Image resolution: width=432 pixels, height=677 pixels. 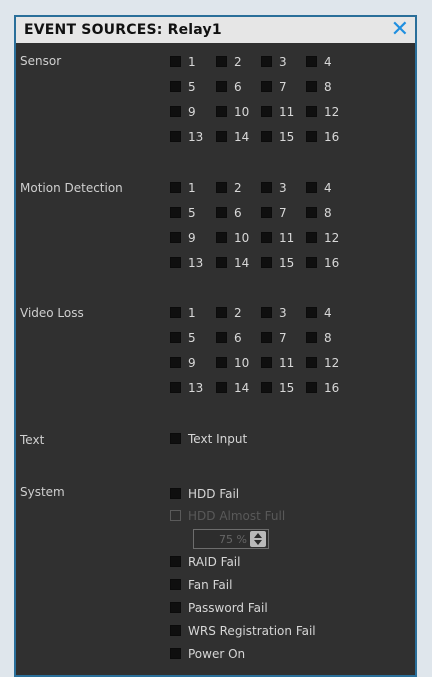 I want to click on sensor-checkbox: 3, so click(x=283, y=61).